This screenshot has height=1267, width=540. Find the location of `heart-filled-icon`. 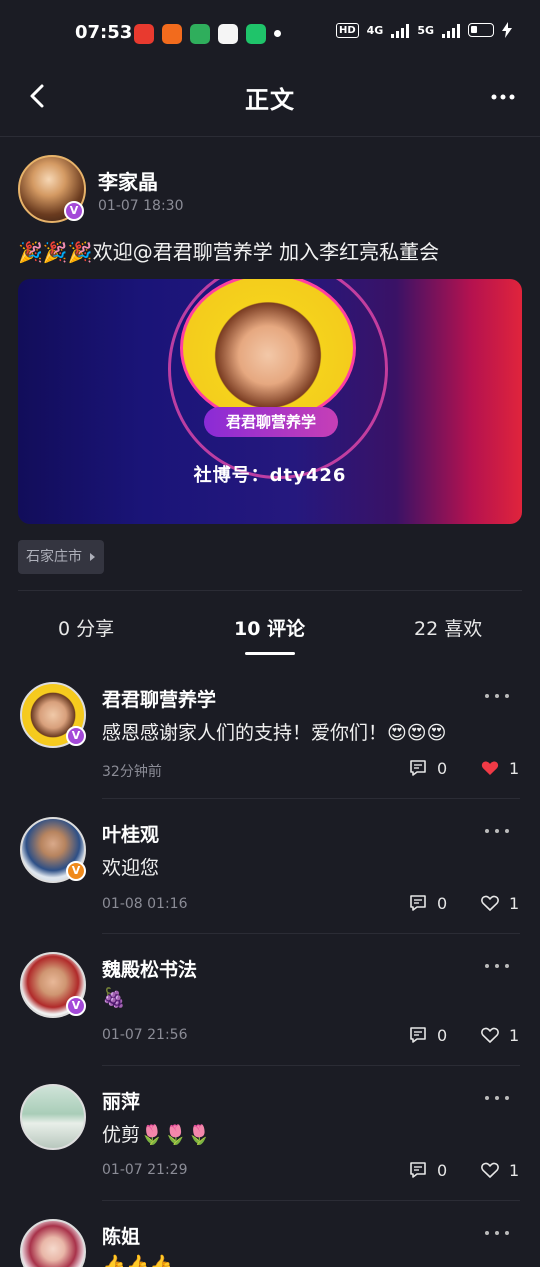

heart-filled-icon is located at coordinates (490, 768).